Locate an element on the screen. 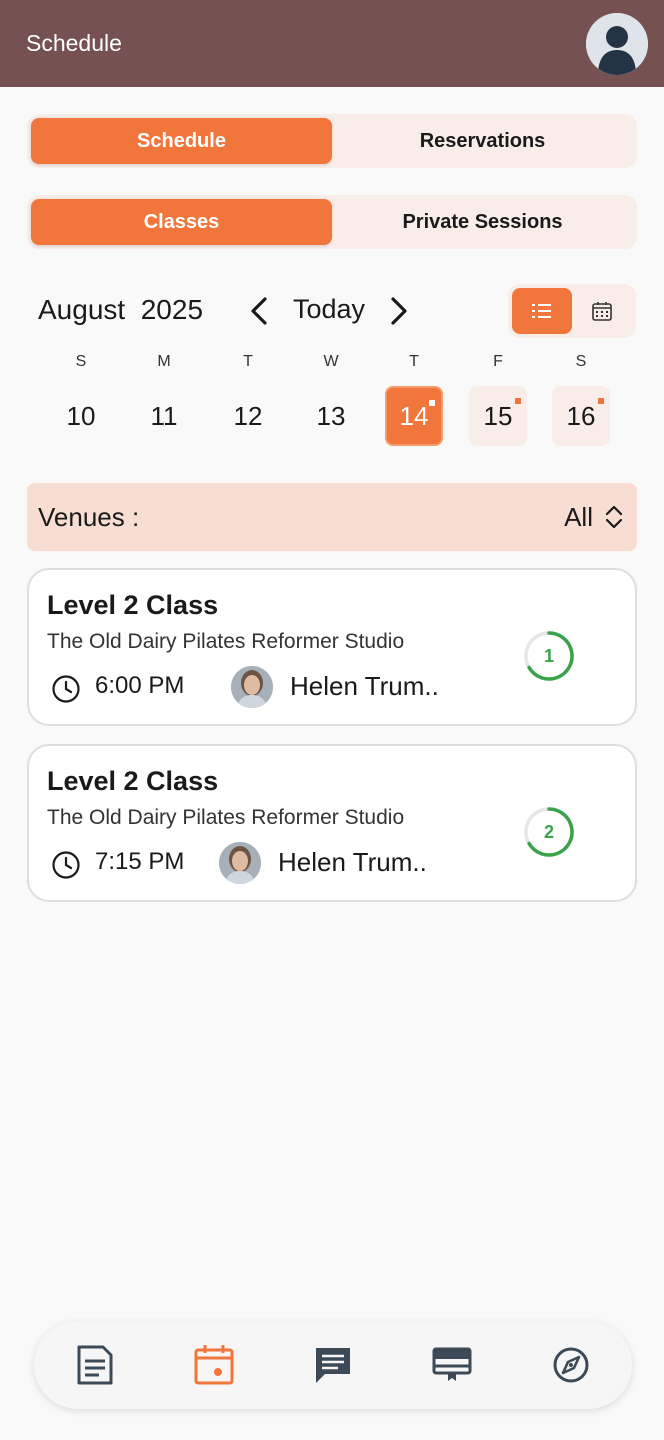 The height and width of the screenshot is (1440, 664). view-mode-toggle is located at coordinates (572, 311).